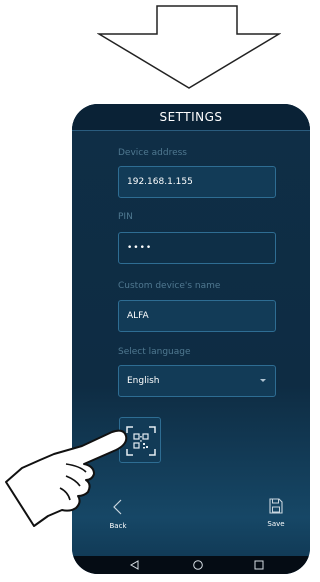 This screenshot has height=582, width=320. Describe the element at coordinates (140, 248) in the screenshot. I see `pin-value: ••••` at that location.